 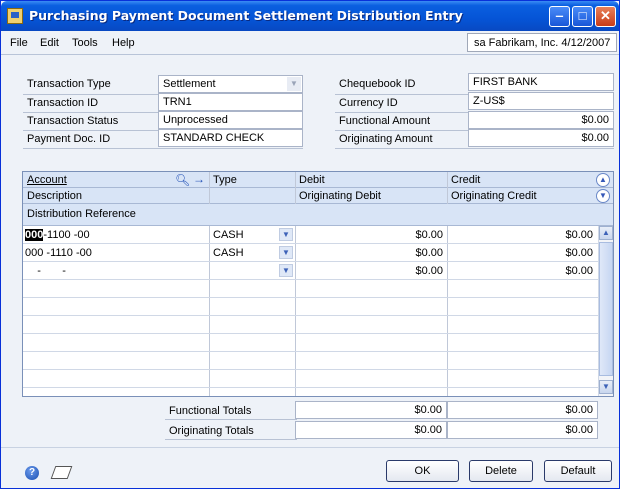 What do you see at coordinates (541, 138) in the screenshot?
I see `originating-amount-field: $0.00` at bounding box center [541, 138].